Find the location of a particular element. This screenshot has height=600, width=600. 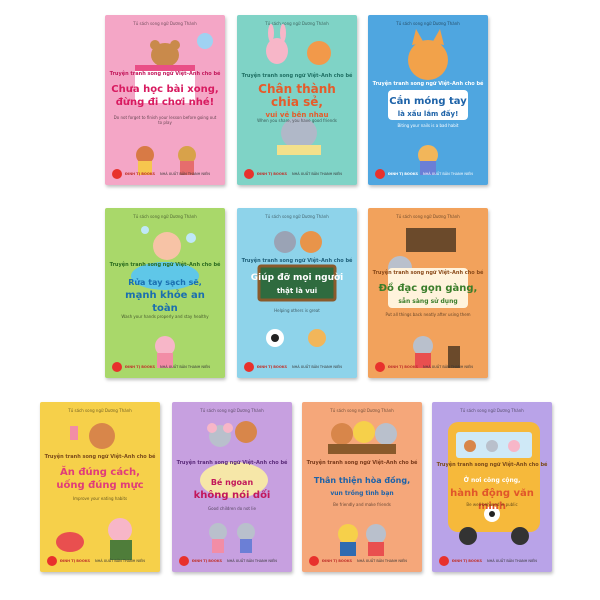

book-title: Rửa tay sạch sẽ, mạnh khỏe an toàn is located at coordinates (165, 295).